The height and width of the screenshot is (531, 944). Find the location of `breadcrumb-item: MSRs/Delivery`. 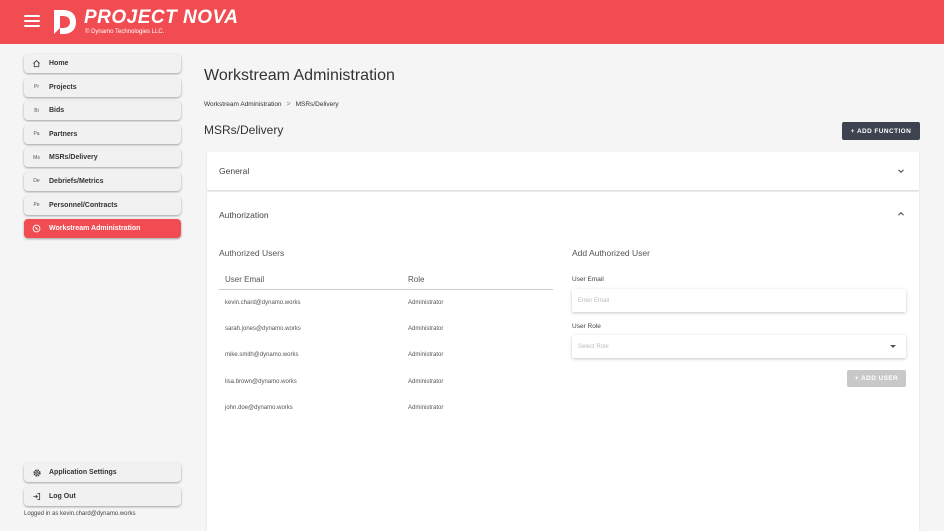

breadcrumb-item: MSRs/Delivery is located at coordinates (317, 104).